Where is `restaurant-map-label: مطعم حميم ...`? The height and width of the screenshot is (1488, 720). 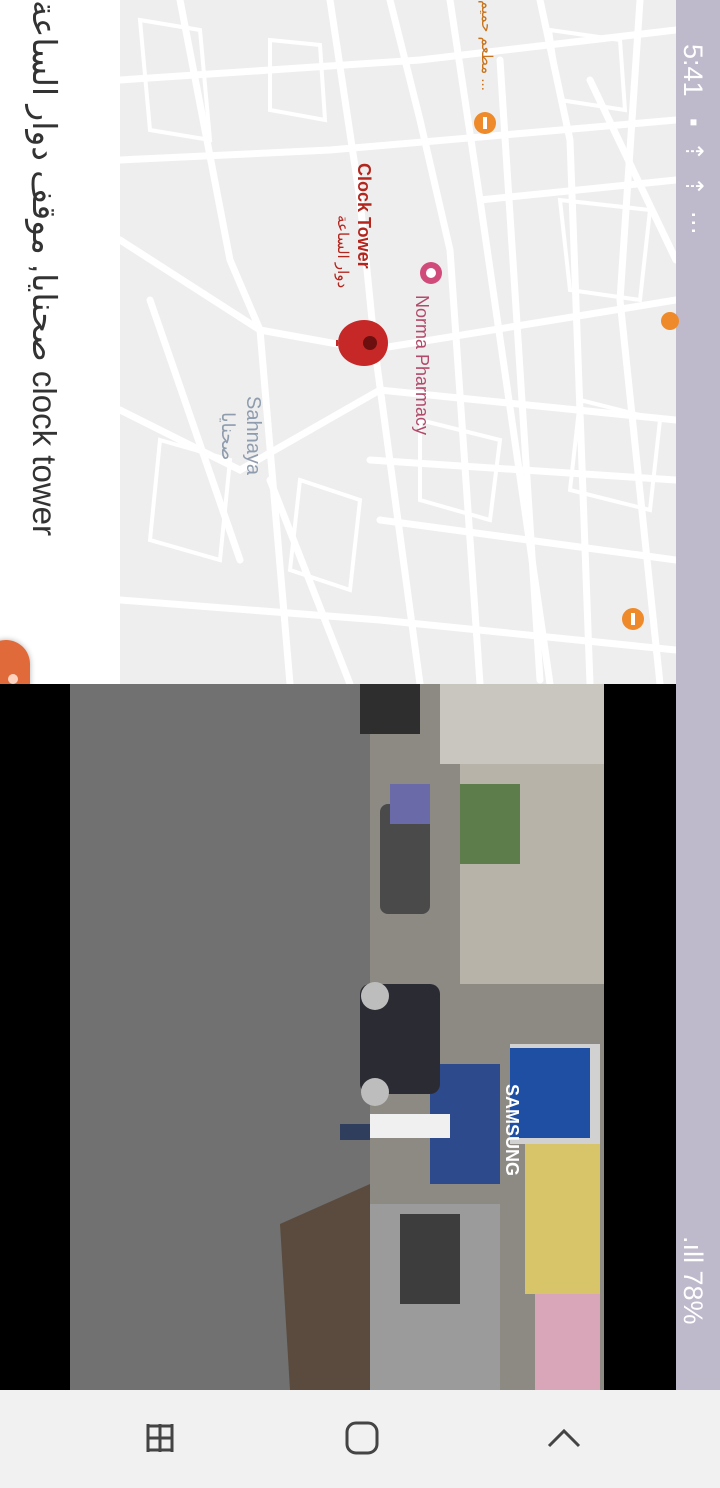 restaurant-map-label: مطعم حميم ... is located at coordinates (486, 45).